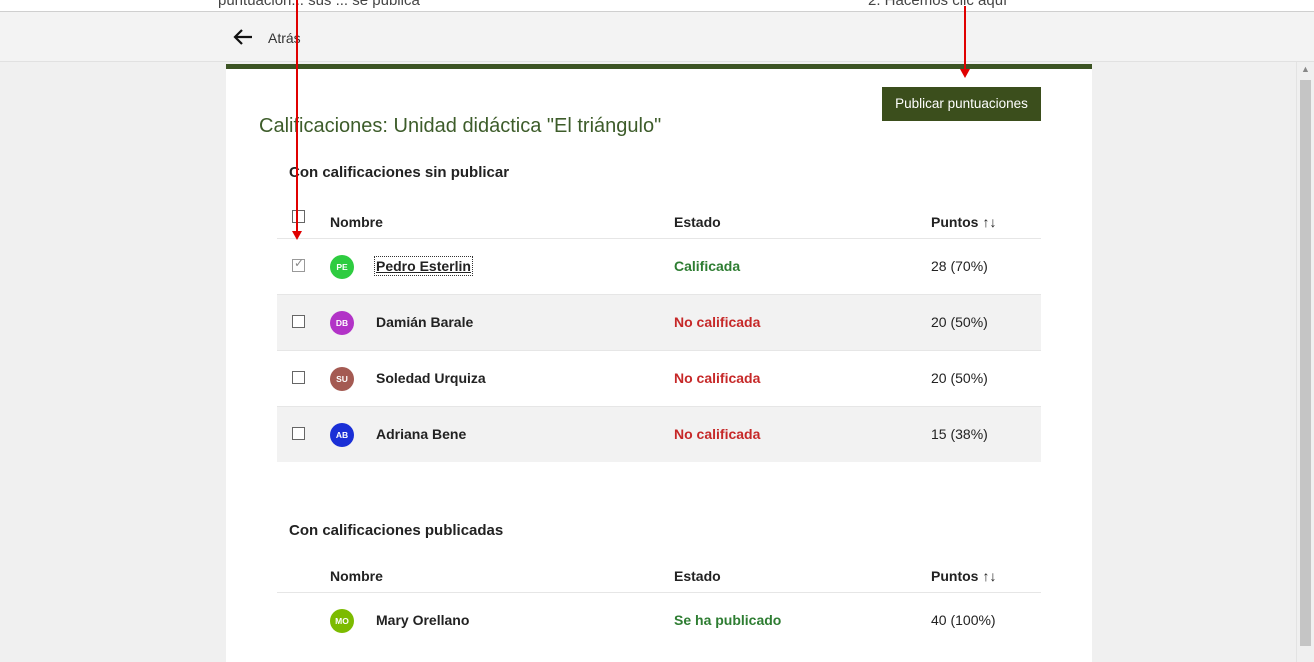  I want to click on scrollbar-thumb, so click(1305, 363).